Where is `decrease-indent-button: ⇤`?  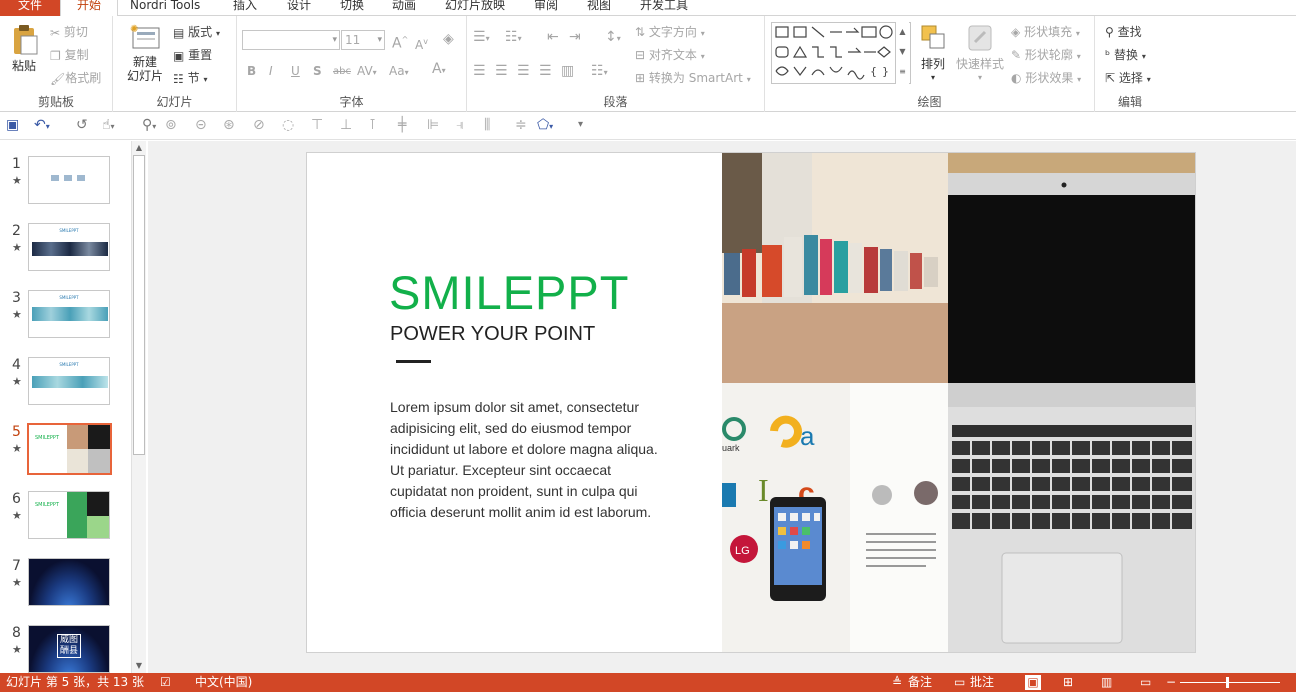
decrease-indent-button: ⇤ is located at coordinates (553, 37).